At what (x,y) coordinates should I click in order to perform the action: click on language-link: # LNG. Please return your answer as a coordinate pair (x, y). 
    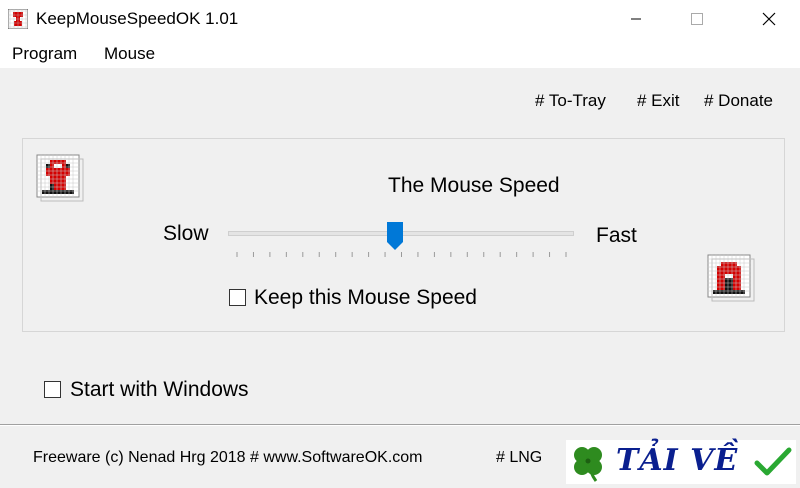
    Looking at the image, I should click on (519, 458).